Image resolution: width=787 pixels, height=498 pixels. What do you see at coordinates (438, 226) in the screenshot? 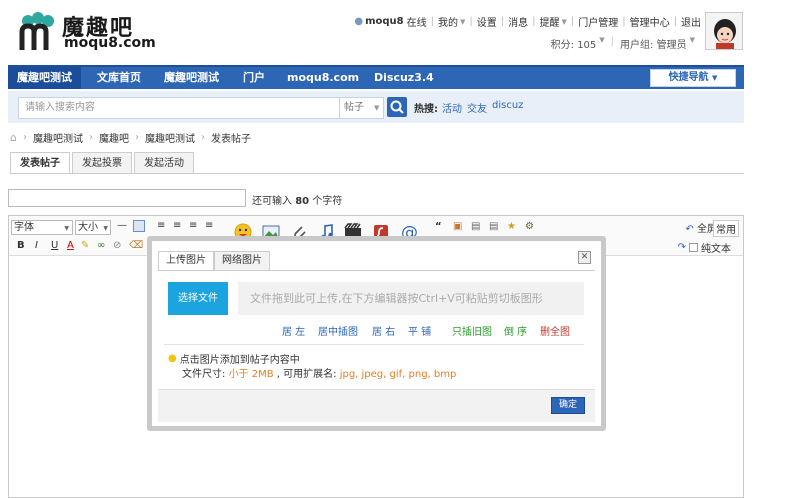
I see `quote-icon: “` at bounding box center [438, 226].